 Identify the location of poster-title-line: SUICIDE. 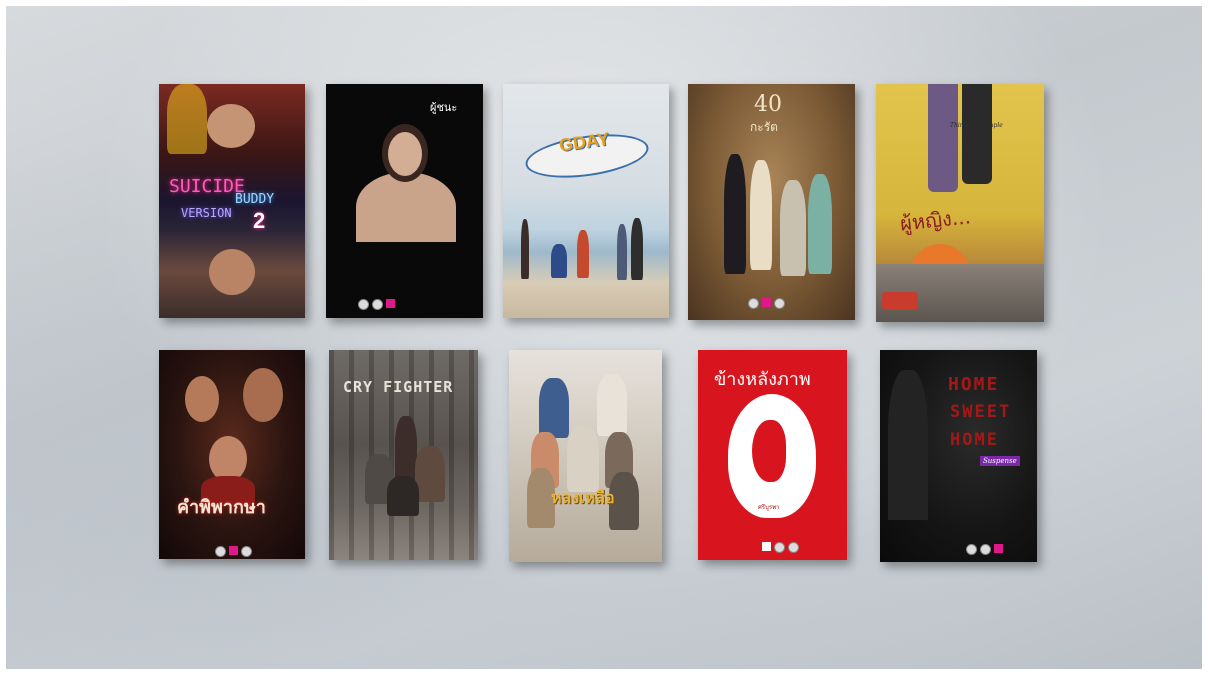
(207, 186).